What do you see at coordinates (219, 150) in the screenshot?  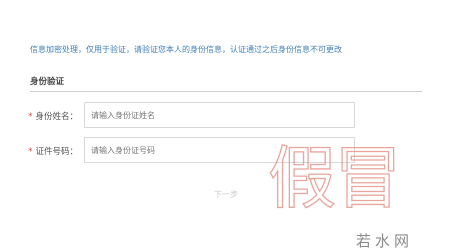 I see `id-number-input` at bounding box center [219, 150].